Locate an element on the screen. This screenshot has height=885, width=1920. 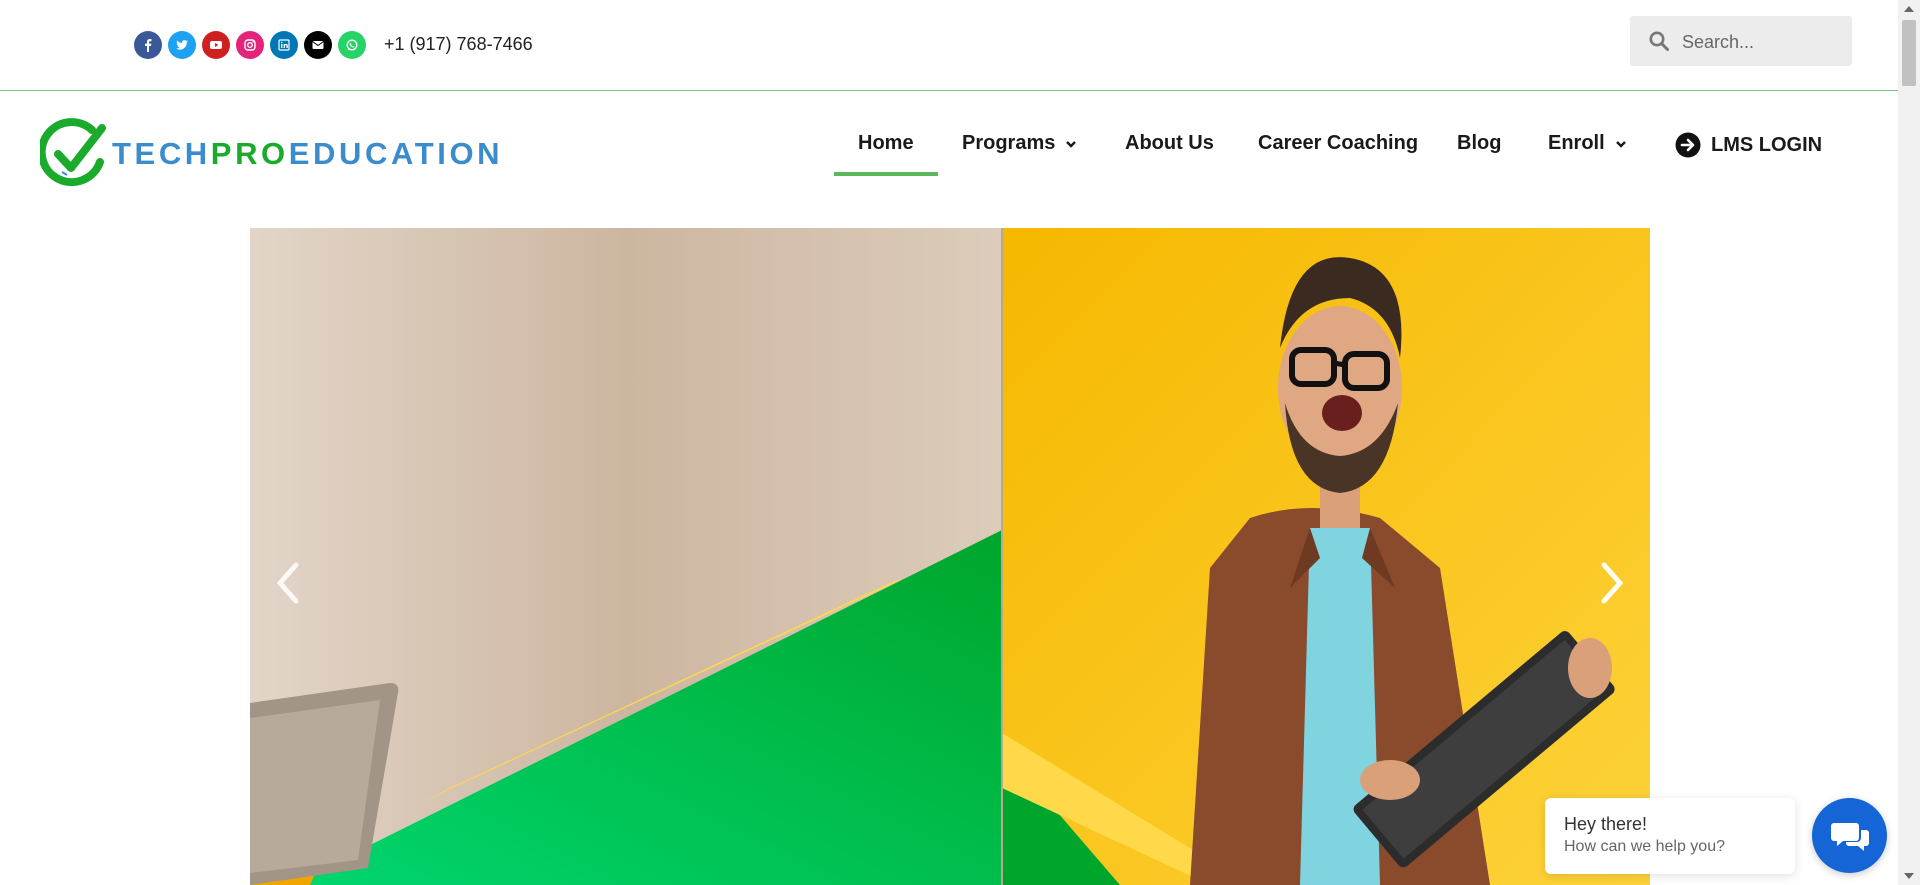
nav-label-blog: Blog is located at coordinates (1479, 143).